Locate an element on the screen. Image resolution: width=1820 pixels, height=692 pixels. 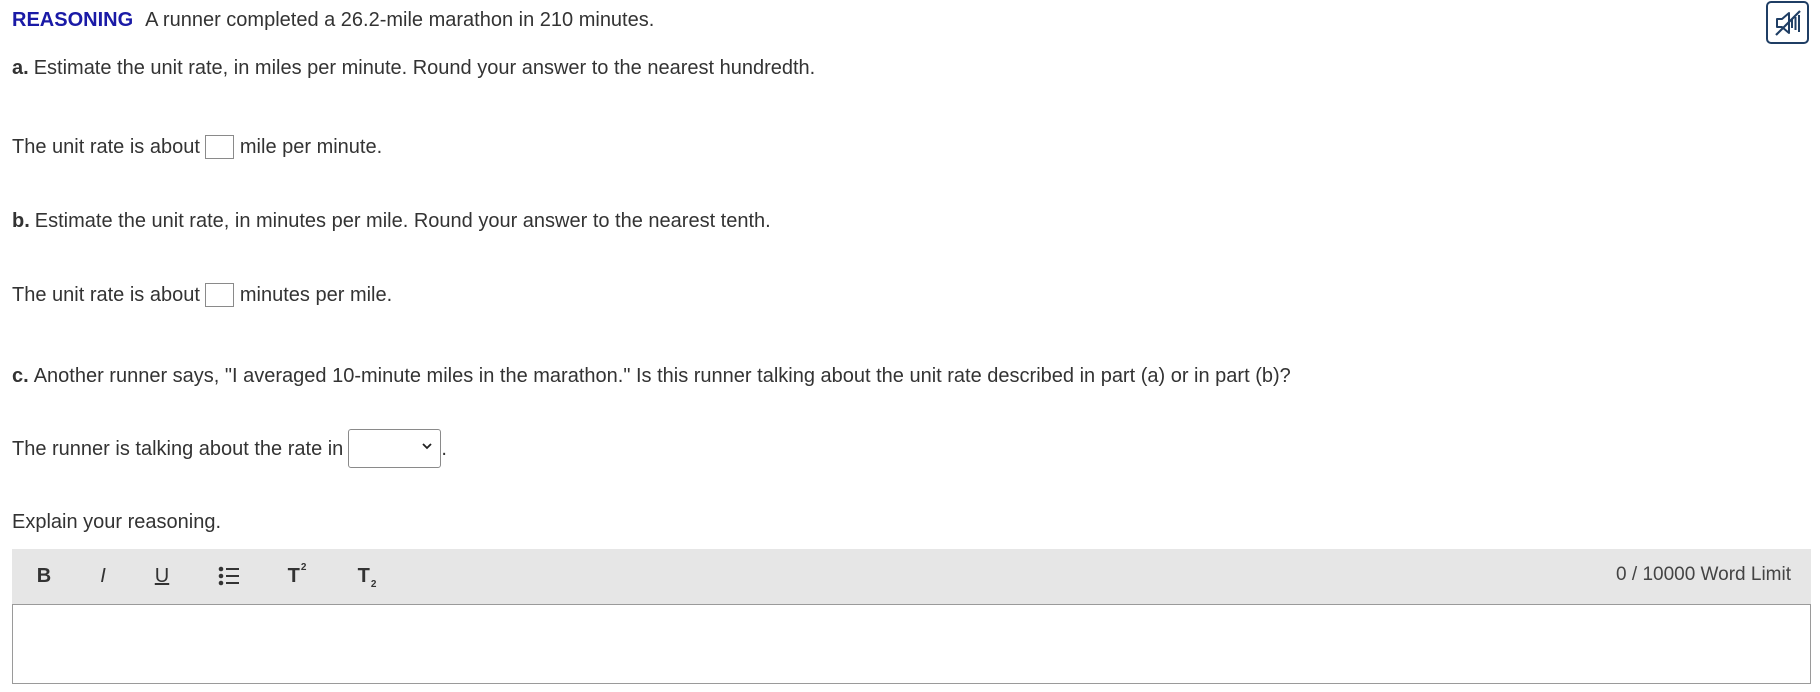
word-limit-text: 10000 Word Limit is located at coordinates (1716, 574).